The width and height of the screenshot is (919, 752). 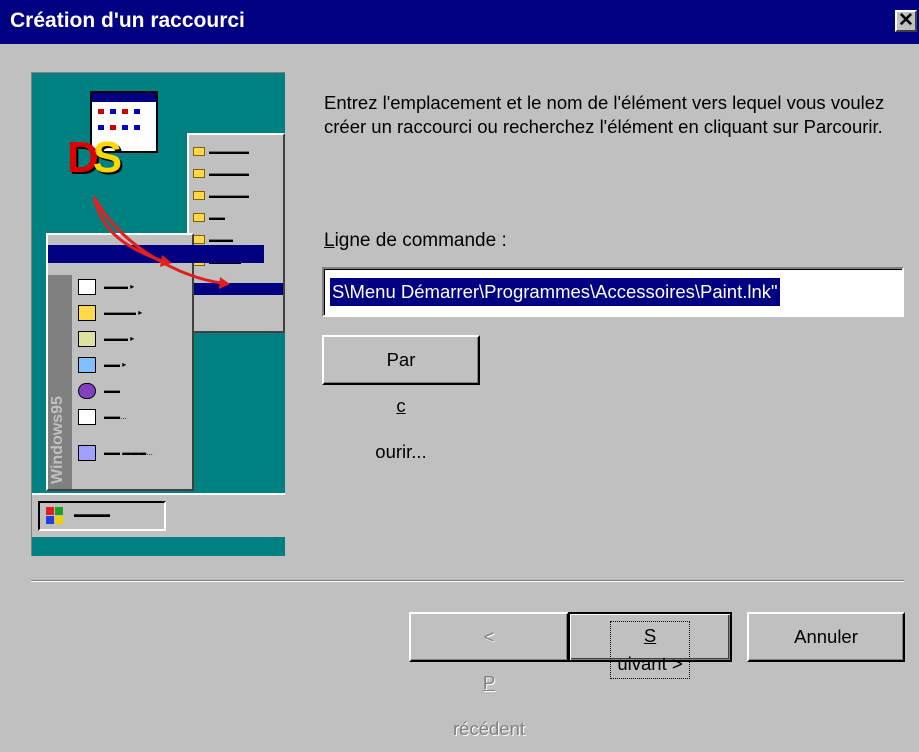 I want to click on close-button: ✕, so click(x=906, y=21).